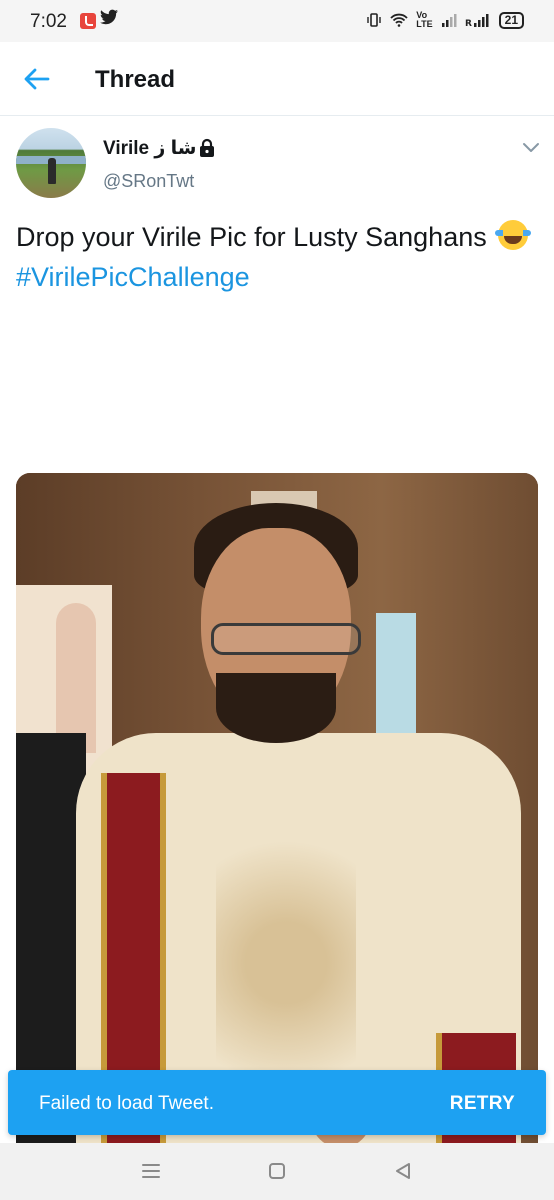 The image size is (554, 1200). Describe the element at coordinates (277, 79) in the screenshot. I see `top-app-bar: Thread` at that location.